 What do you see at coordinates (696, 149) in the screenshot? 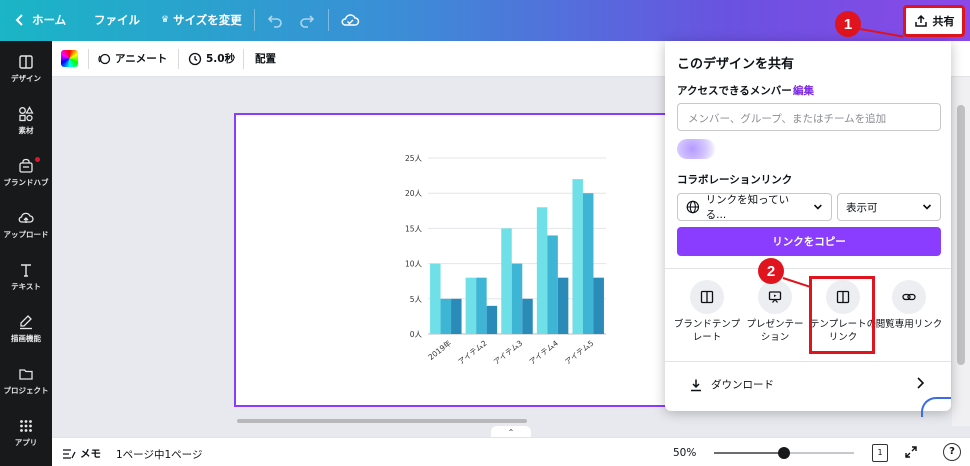
I see `avatar` at bounding box center [696, 149].